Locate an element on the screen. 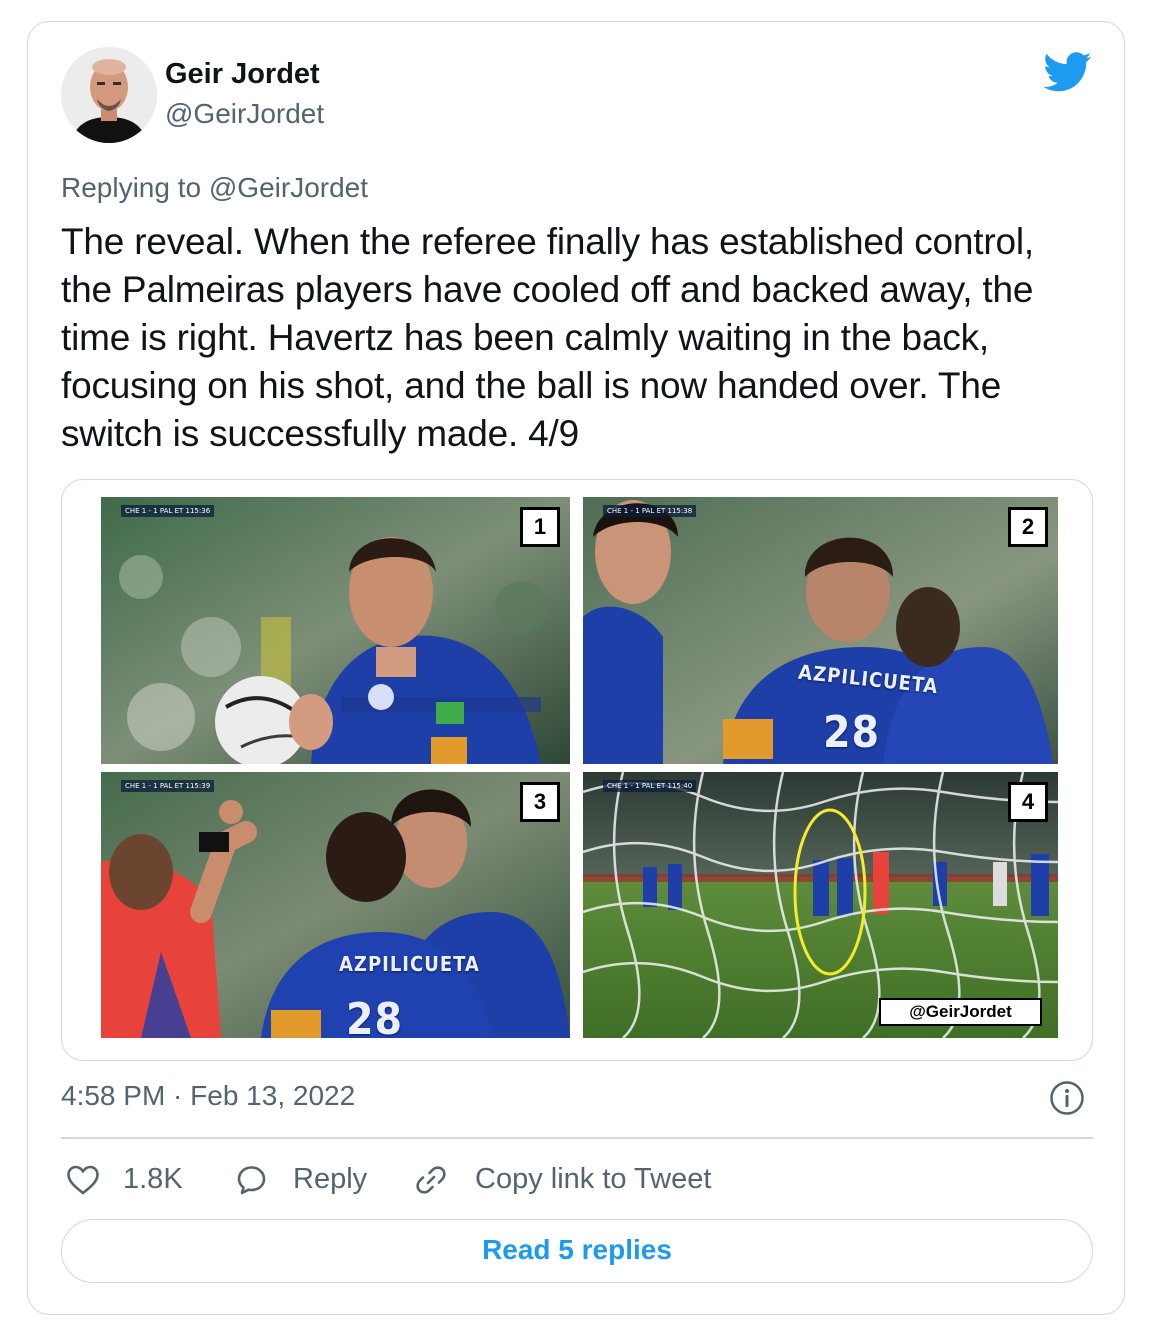 The image size is (1158, 1340). timestamp-link: 4:58 PM · Feb 13, 2022 is located at coordinates (208, 1095).